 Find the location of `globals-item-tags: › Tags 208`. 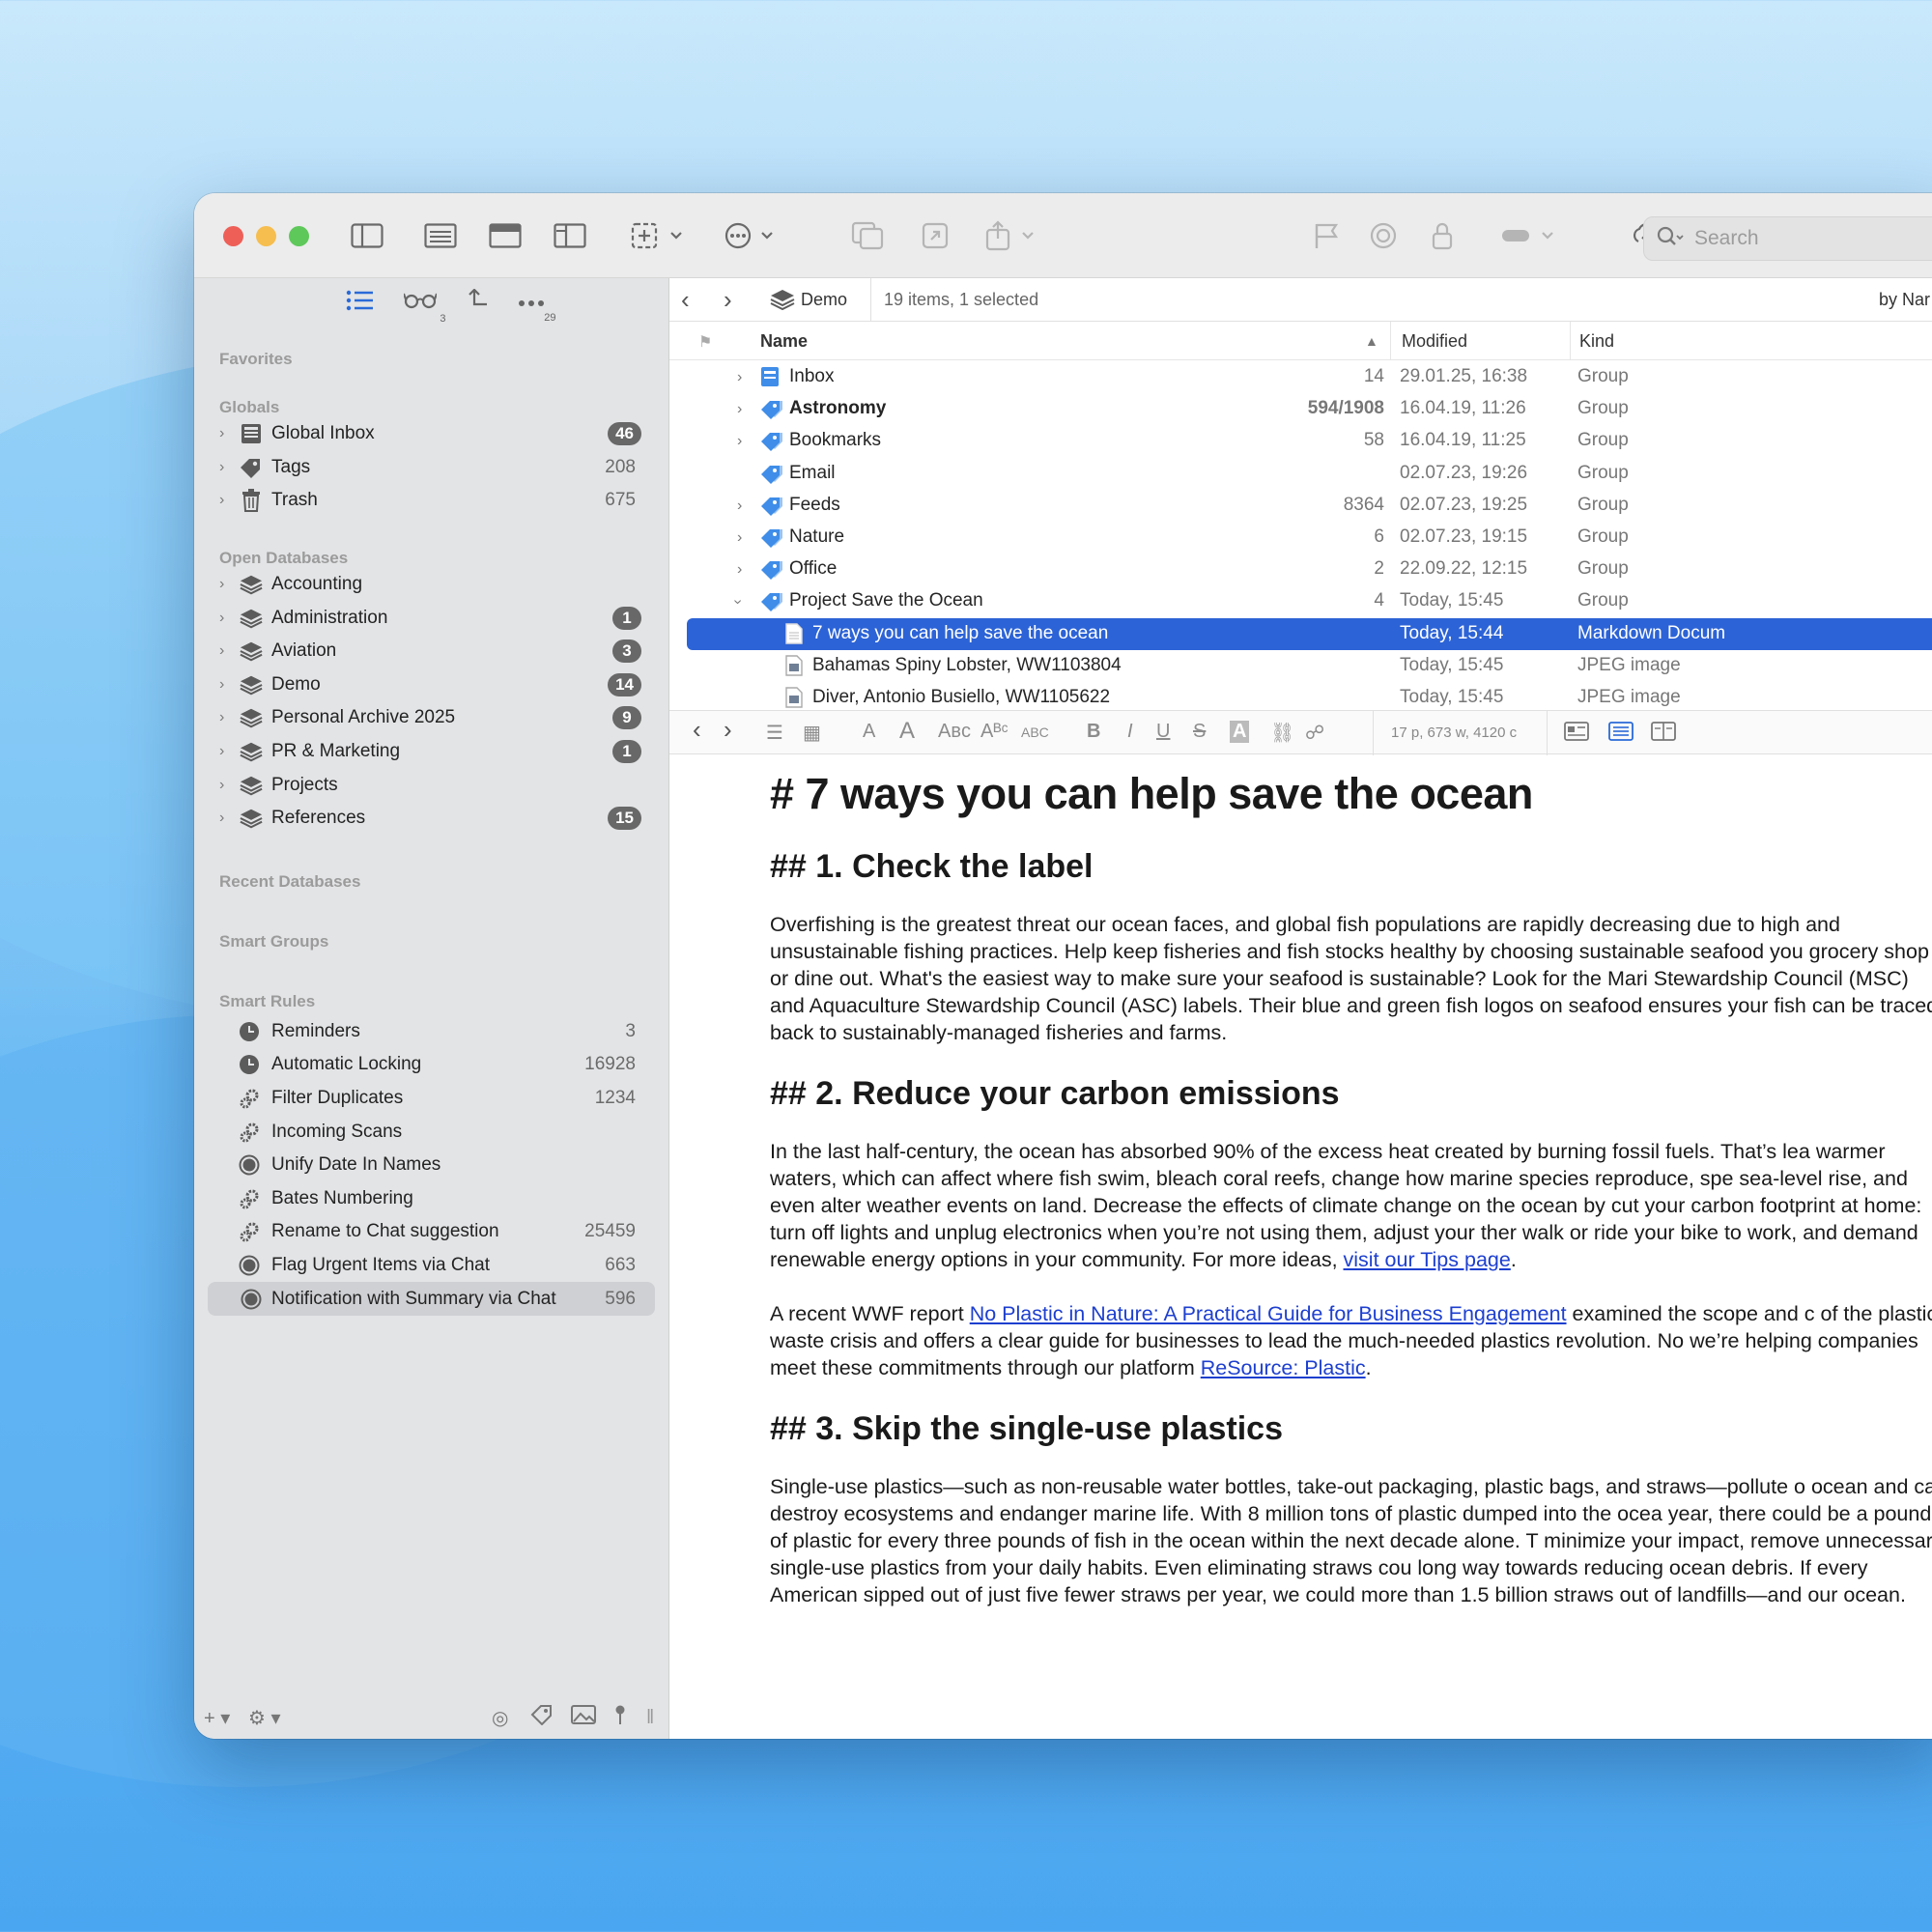

globals-item-tags: › Tags 208 is located at coordinates (431, 468).